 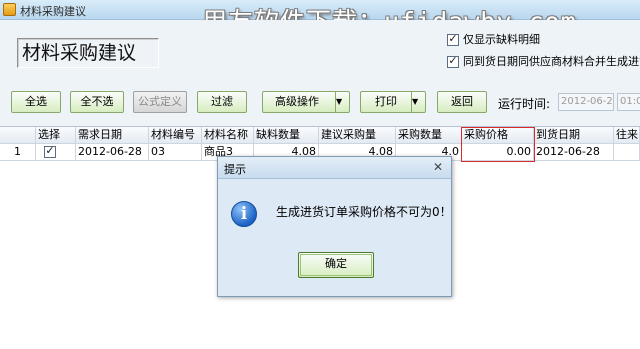 I want to click on dialog-title: 提示, so click(x=235, y=169).